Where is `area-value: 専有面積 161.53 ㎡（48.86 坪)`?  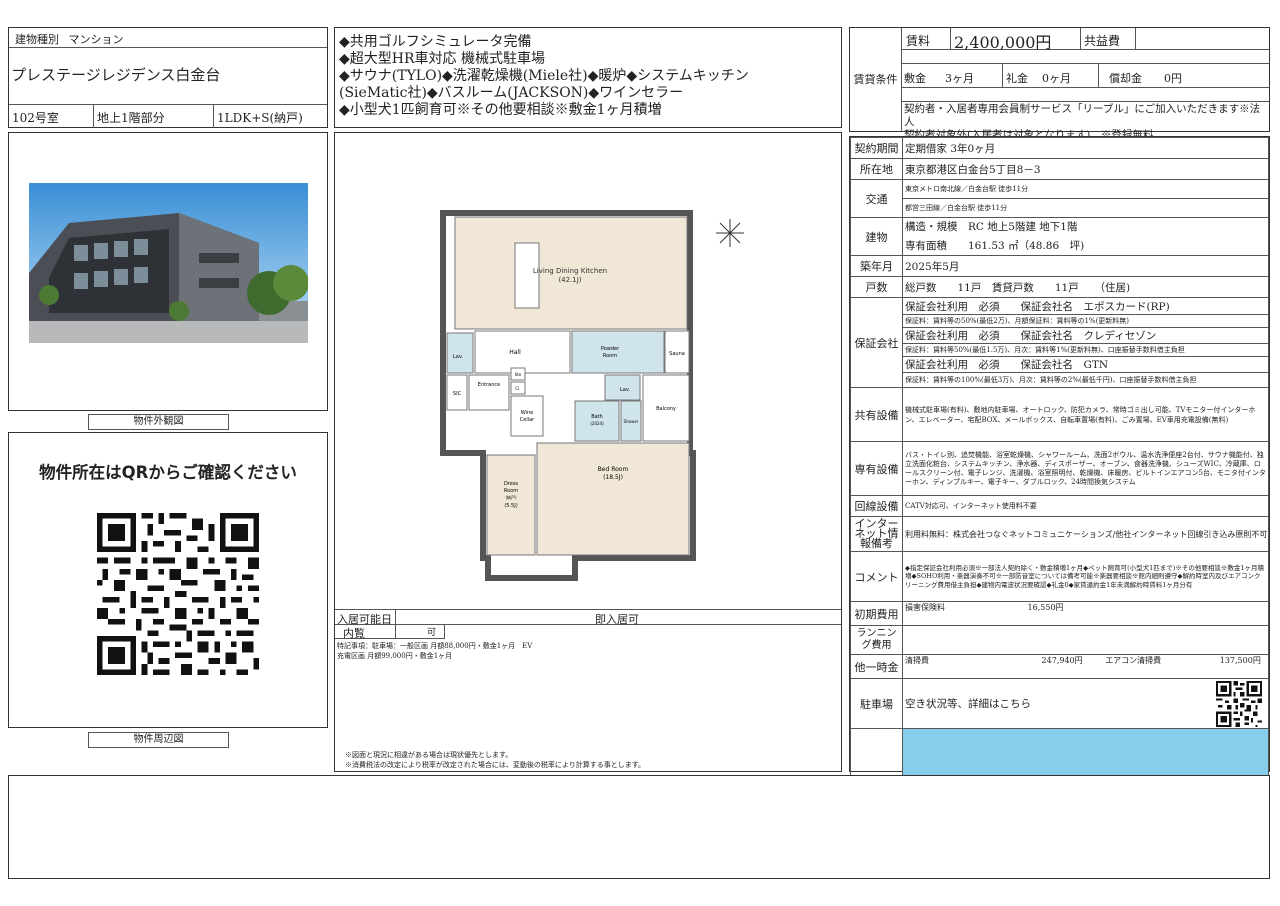 area-value: 専有面積 161.53 ㎡（48.86 坪) is located at coordinates (995, 246).